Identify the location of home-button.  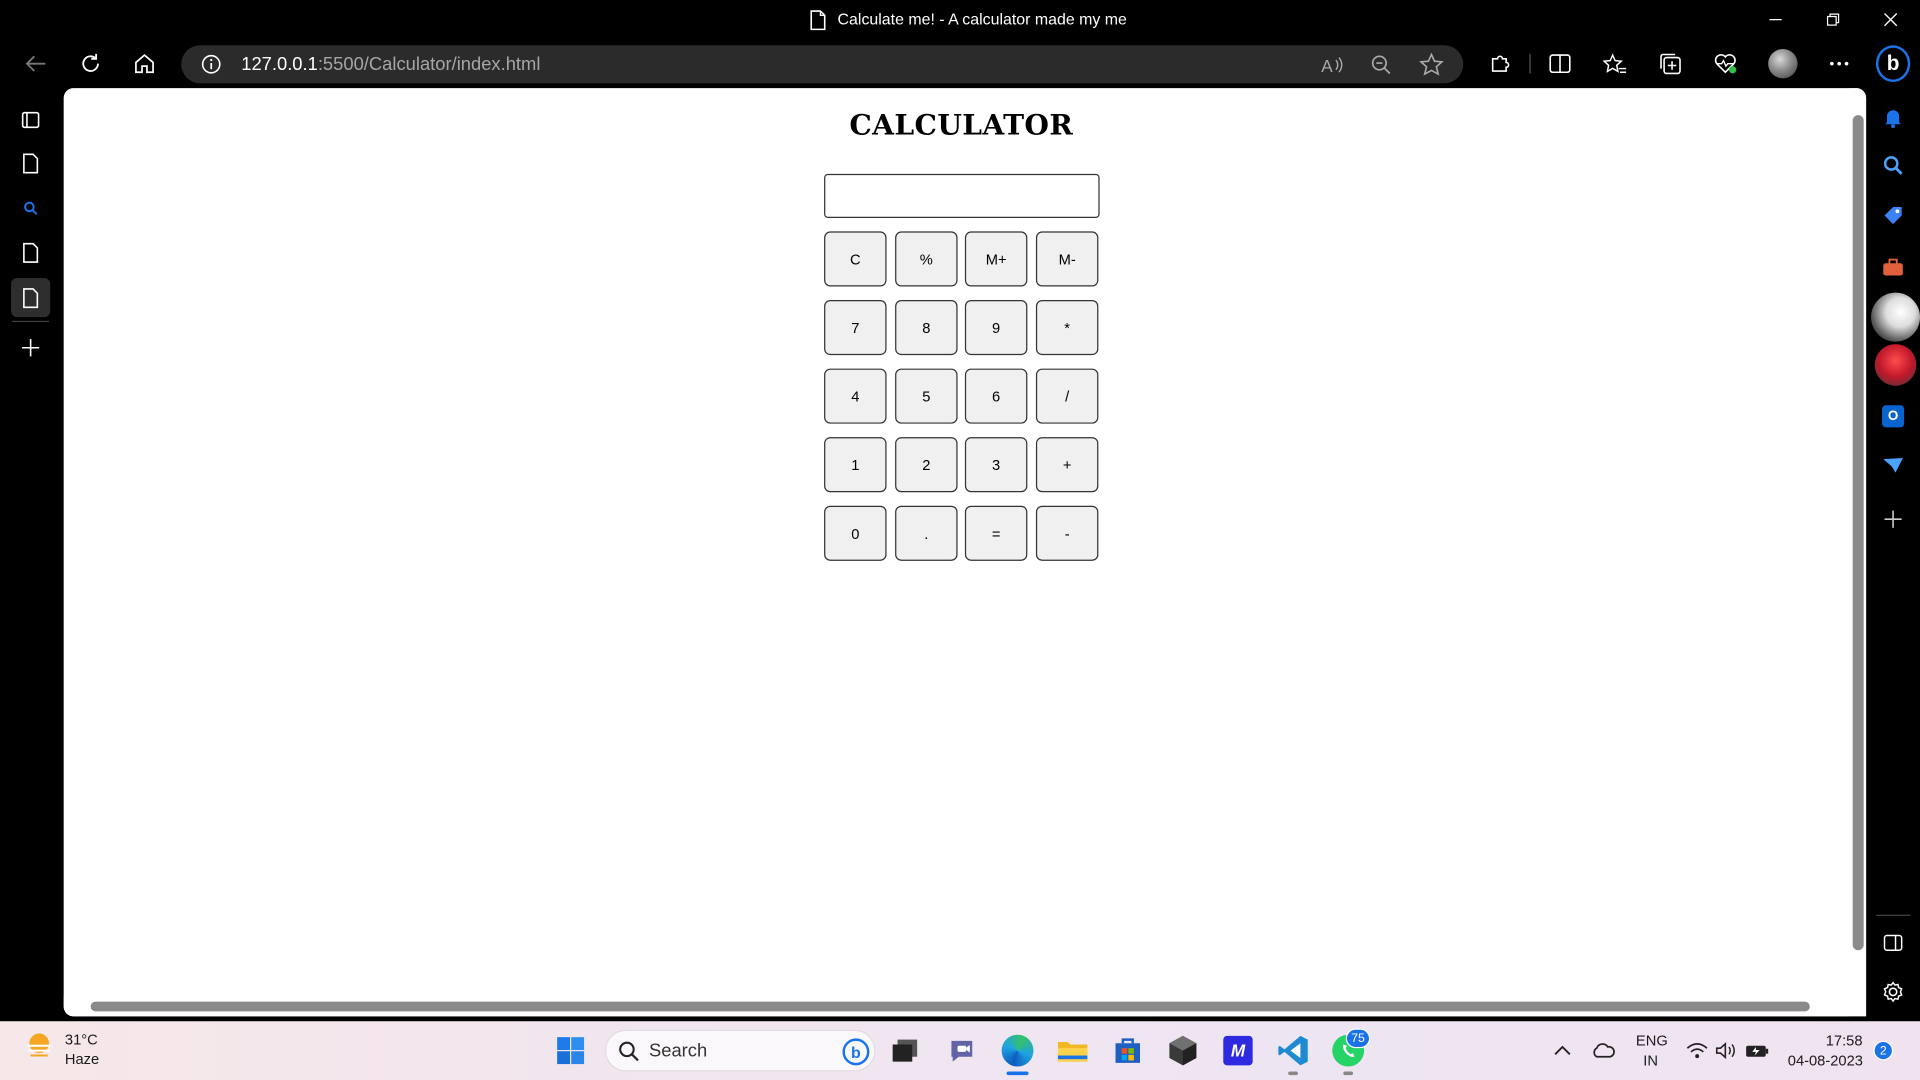
(144, 64).